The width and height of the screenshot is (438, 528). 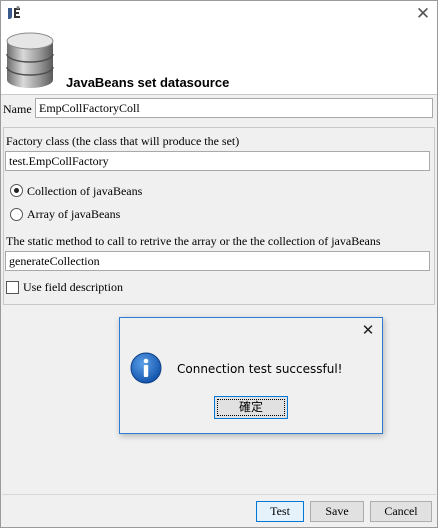 I want to click on cancel-button: Cancel, so click(x=401, y=511).